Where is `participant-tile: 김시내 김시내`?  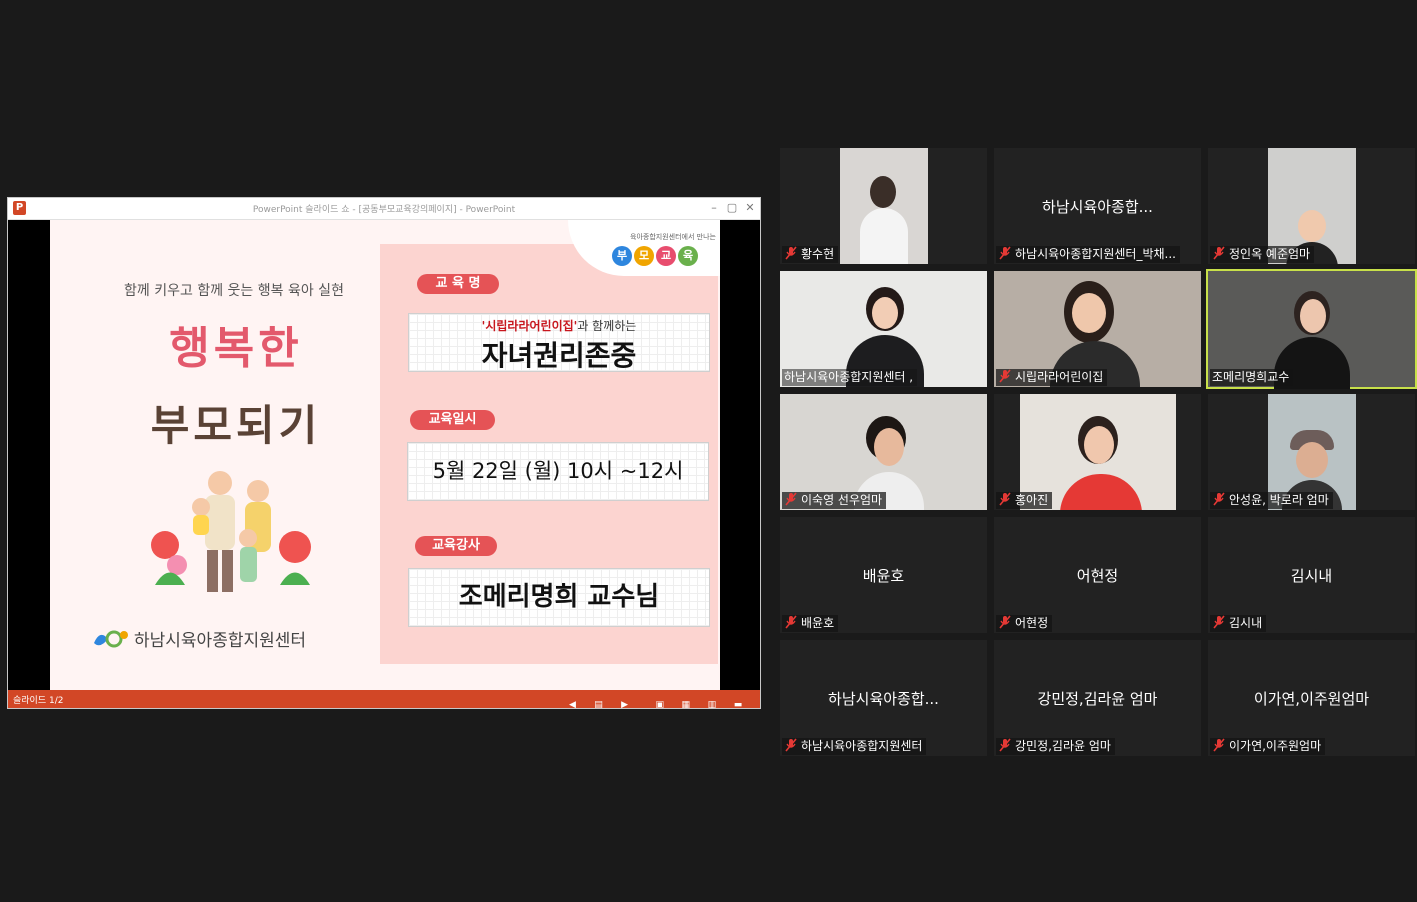 participant-tile: 김시내 김시내 is located at coordinates (1311, 575).